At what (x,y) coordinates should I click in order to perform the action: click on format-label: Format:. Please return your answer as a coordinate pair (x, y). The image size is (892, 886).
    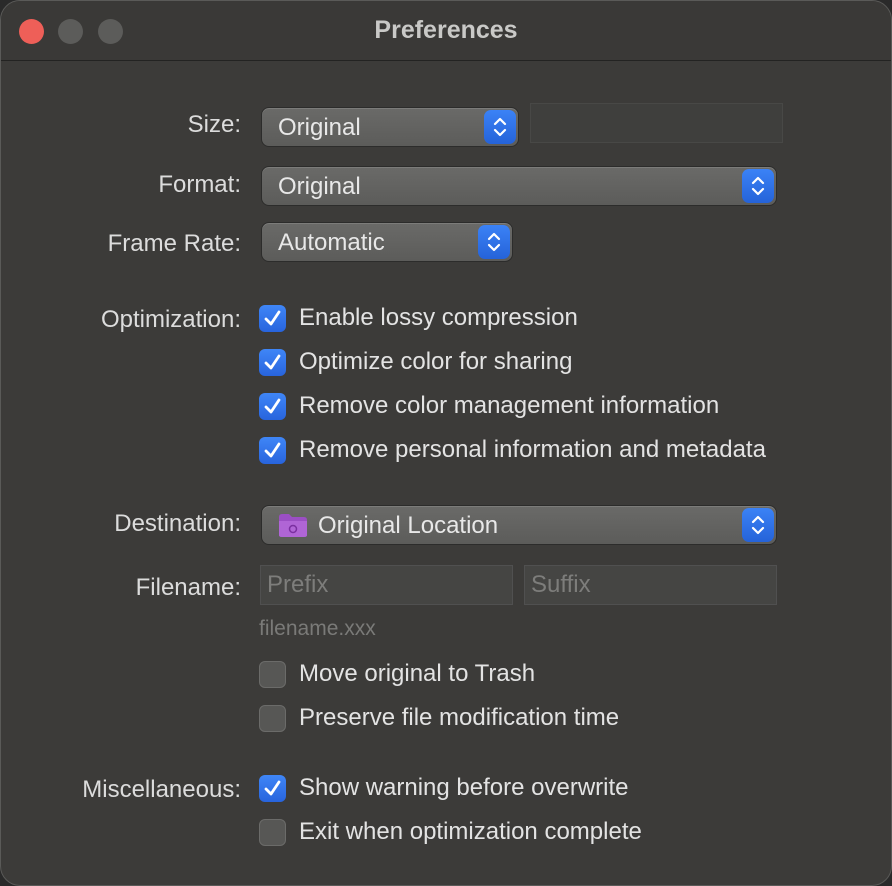
    Looking at the image, I should click on (199, 184).